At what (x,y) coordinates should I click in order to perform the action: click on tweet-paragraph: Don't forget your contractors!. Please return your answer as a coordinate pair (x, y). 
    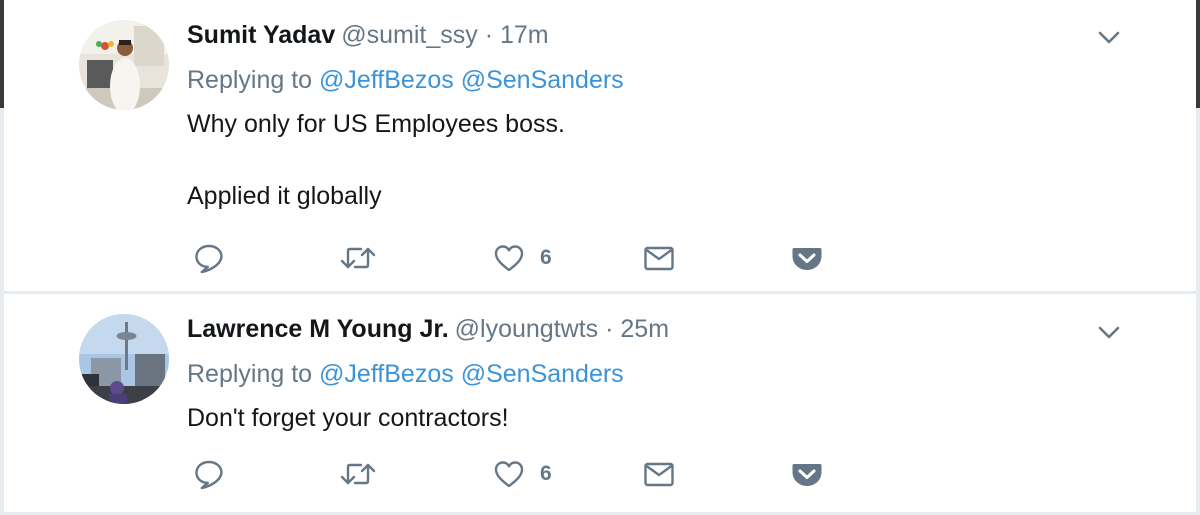
    Looking at the image, I should click on (348, 418).